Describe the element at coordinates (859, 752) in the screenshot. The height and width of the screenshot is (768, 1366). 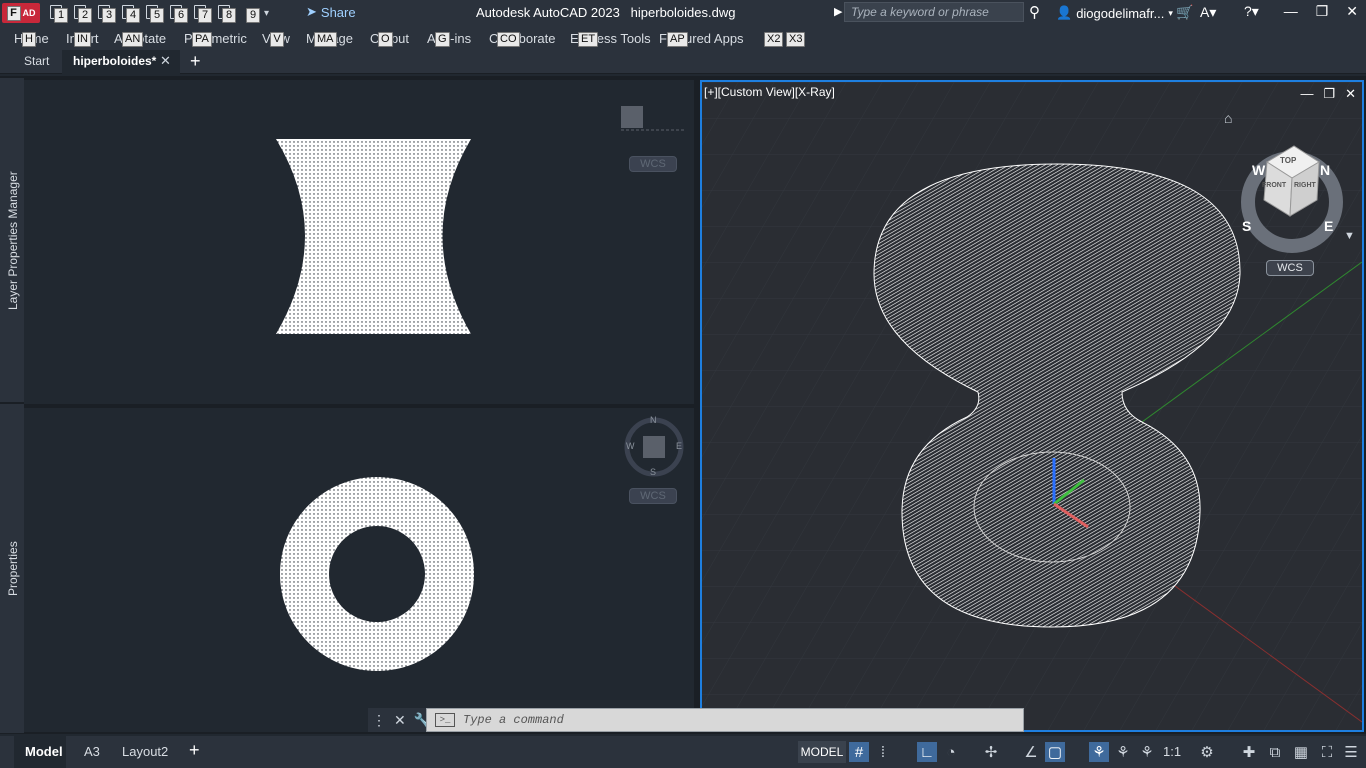
I see `grid-icon: #` at that location.